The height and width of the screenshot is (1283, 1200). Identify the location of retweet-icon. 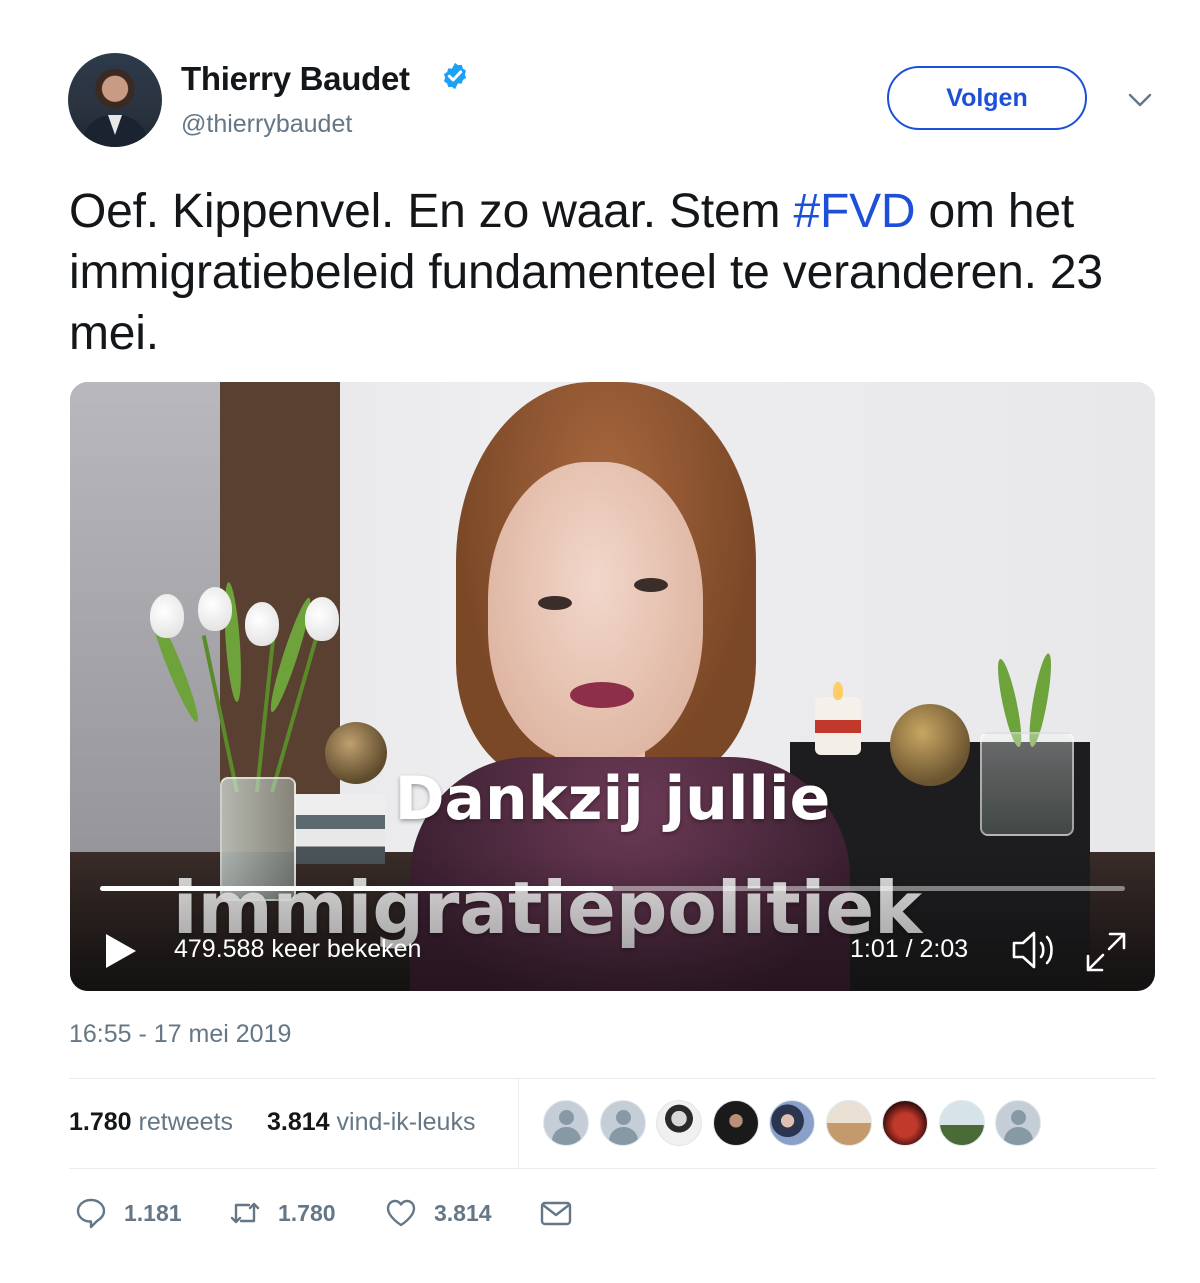
(245, 1213).